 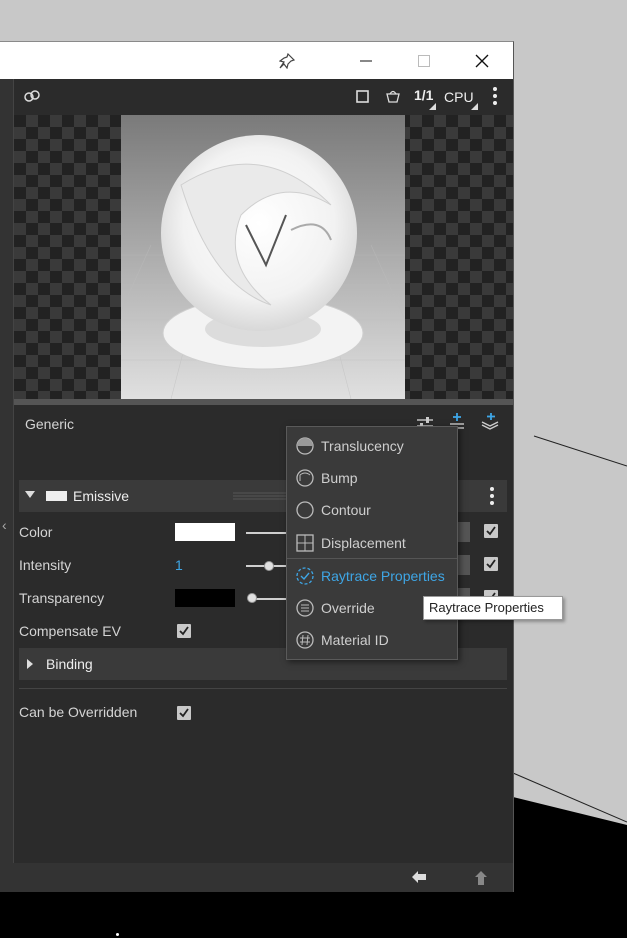 What do you see at coordinates (305, 478) in the screenshot?
I see `bump-icon` at bounding box center [305, 478].